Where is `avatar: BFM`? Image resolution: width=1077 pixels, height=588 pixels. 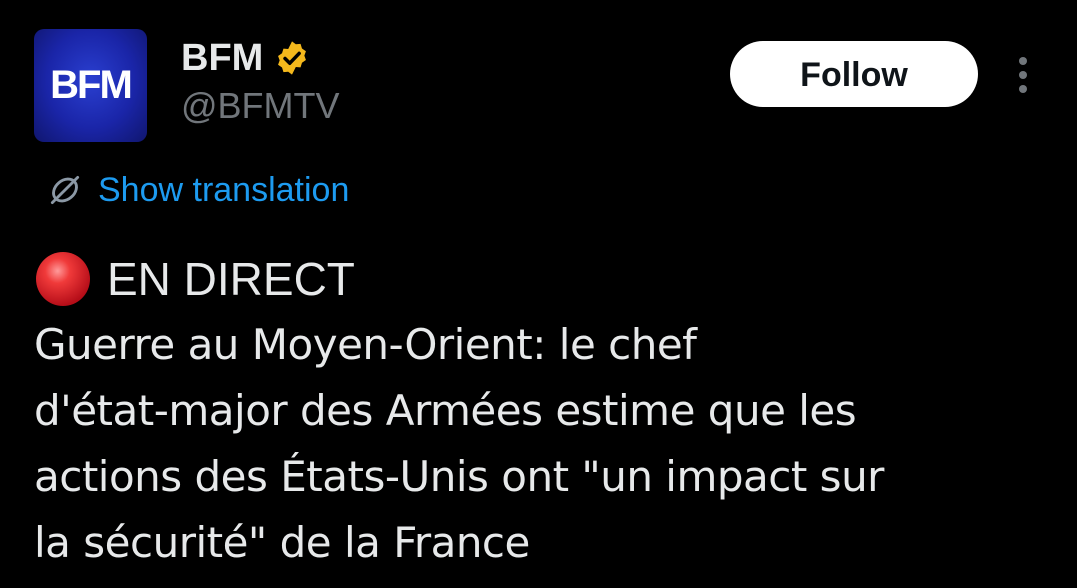
avatar: BFM is located at coordinates (90, 85).